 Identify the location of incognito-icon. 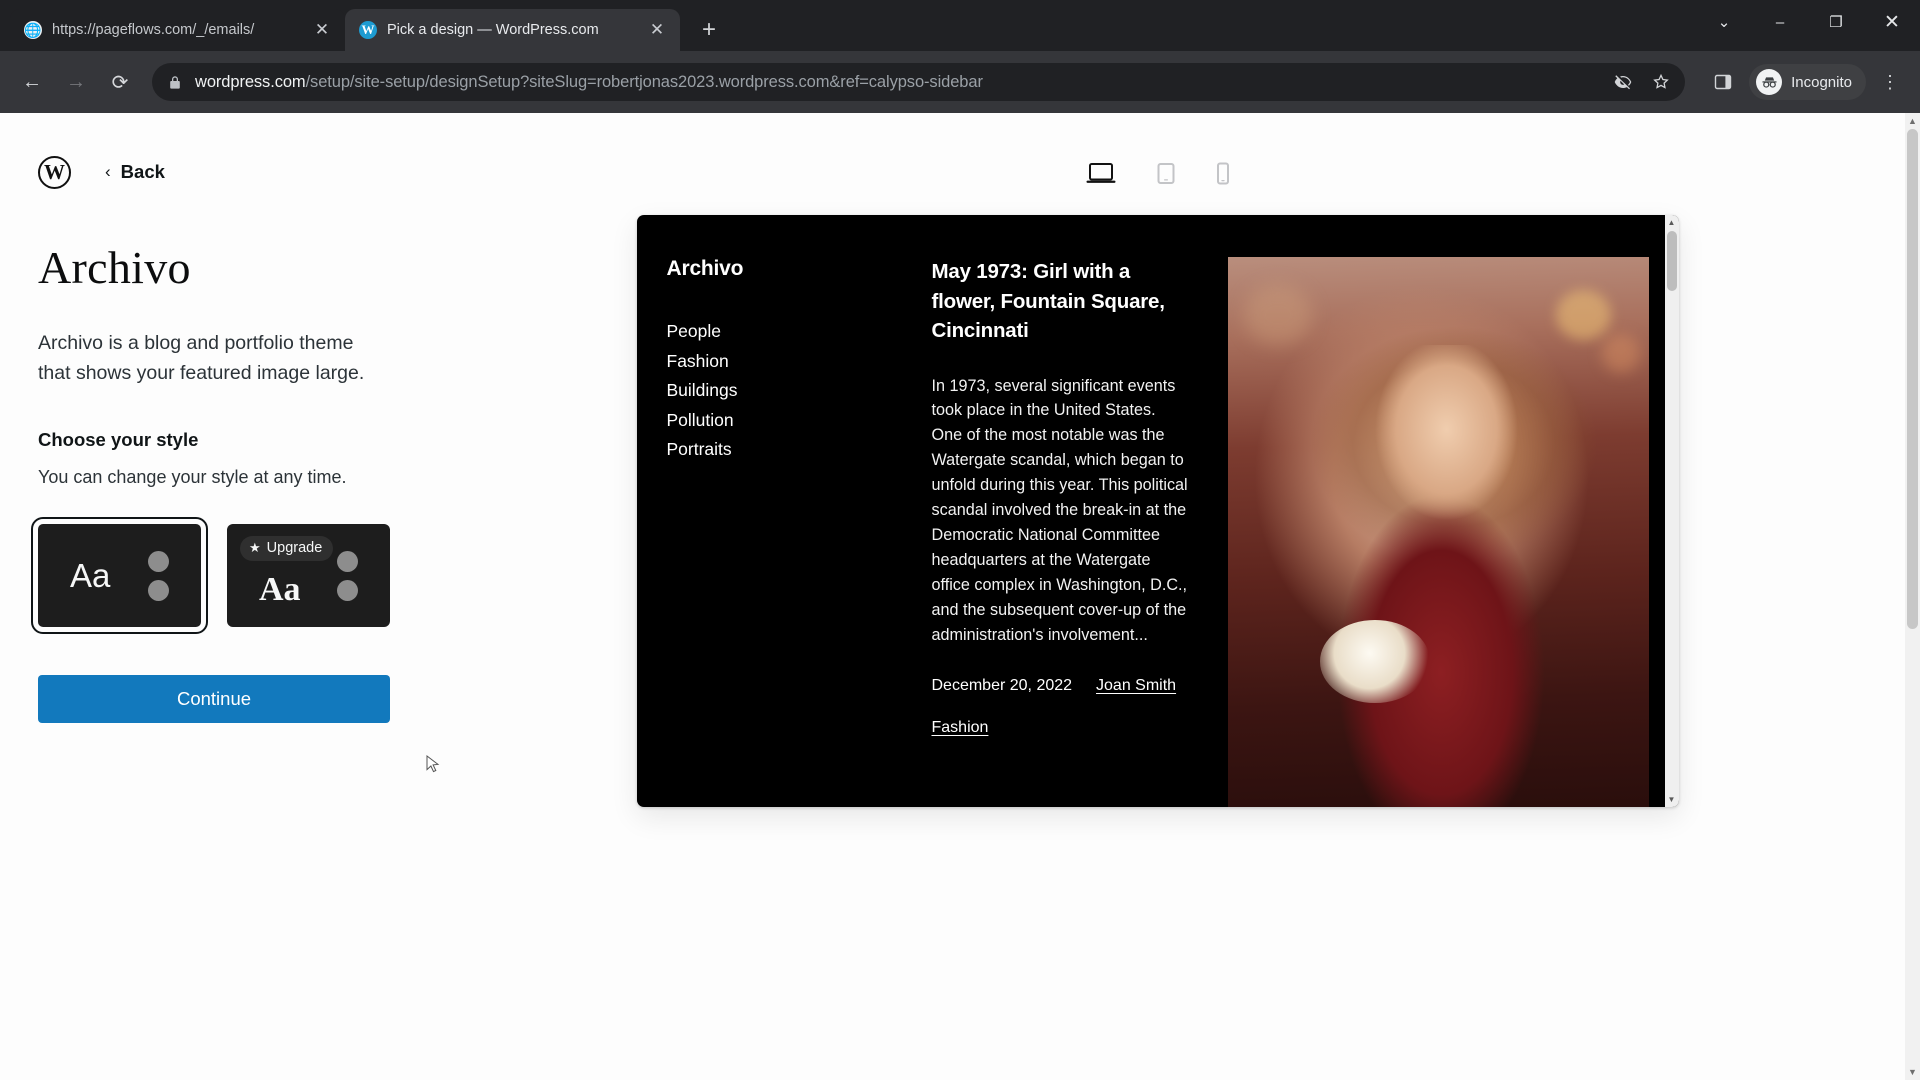
(1769, 82).